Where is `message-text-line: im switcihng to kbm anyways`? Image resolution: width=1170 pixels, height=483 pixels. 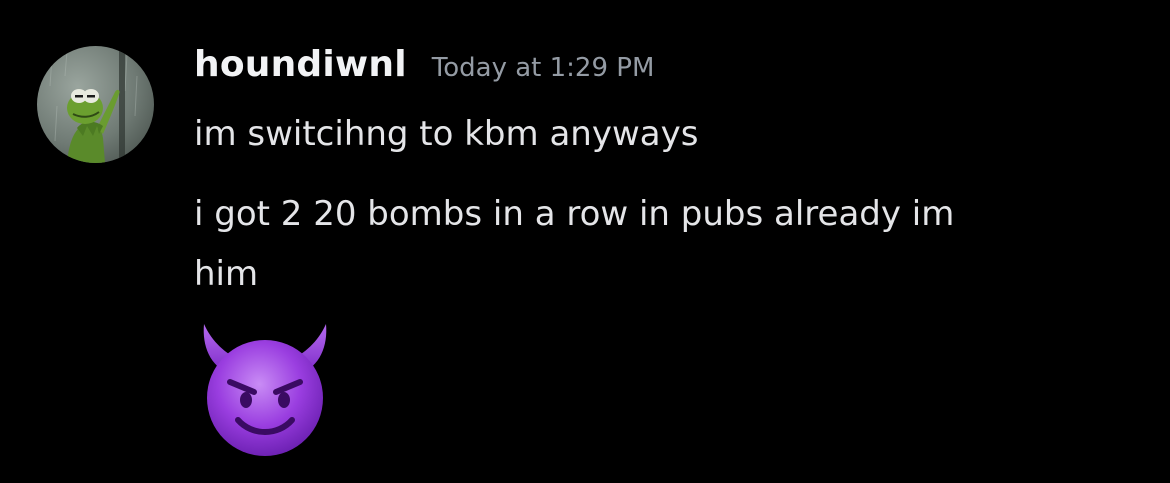
message-text-line: im switcihng to kbm anyways is located at coordinates (446, 134).